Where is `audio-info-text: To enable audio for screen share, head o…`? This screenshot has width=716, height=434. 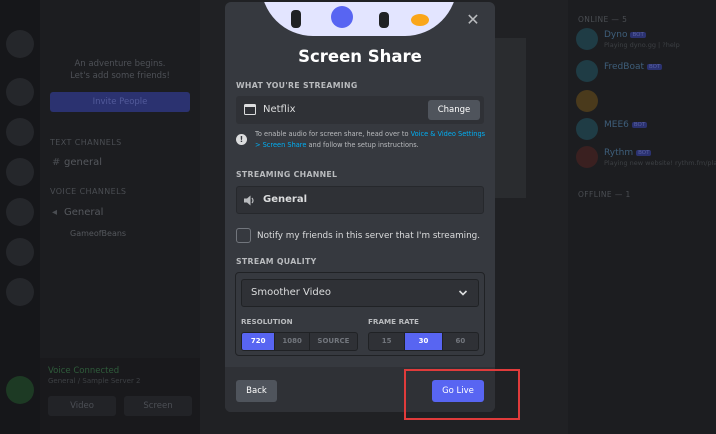
audio-info-text: To enable audio for screen share, head o… is located at coordinates (371, 139).